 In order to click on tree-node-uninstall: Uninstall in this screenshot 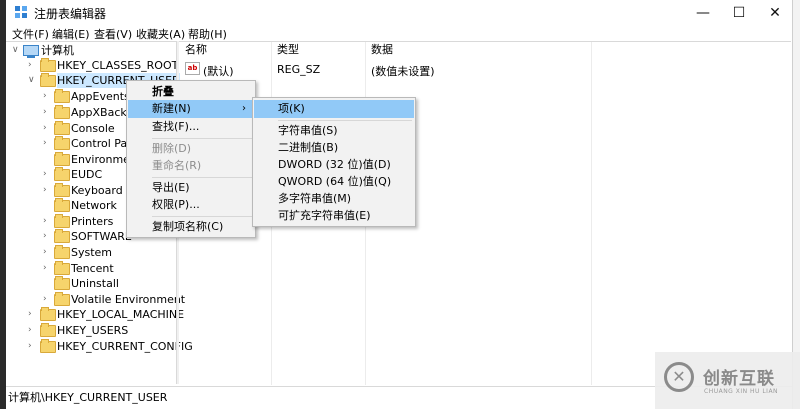, I will do `click(91, 283)`.